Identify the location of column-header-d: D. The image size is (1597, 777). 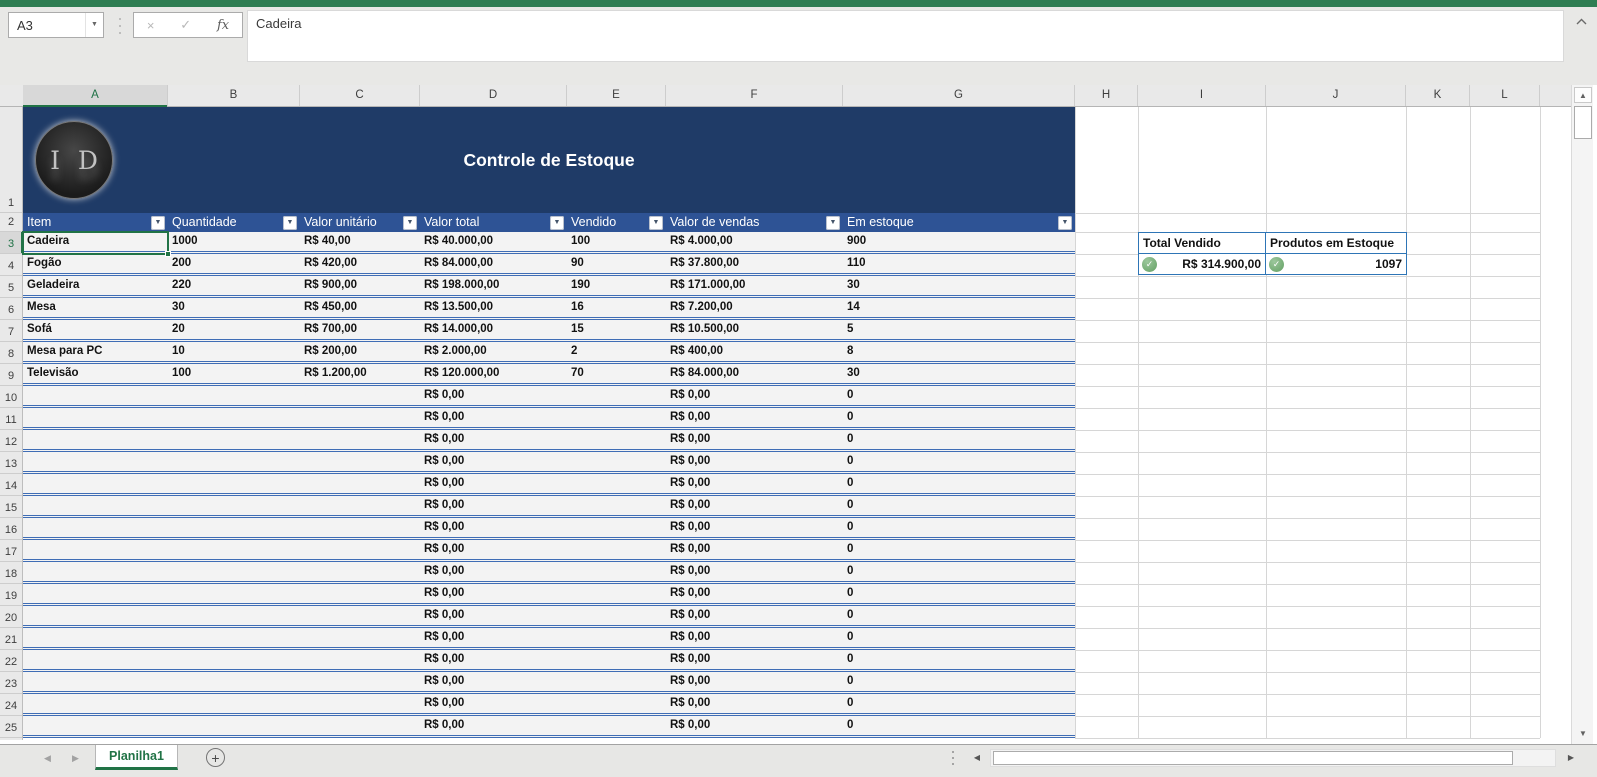
(493, 95).